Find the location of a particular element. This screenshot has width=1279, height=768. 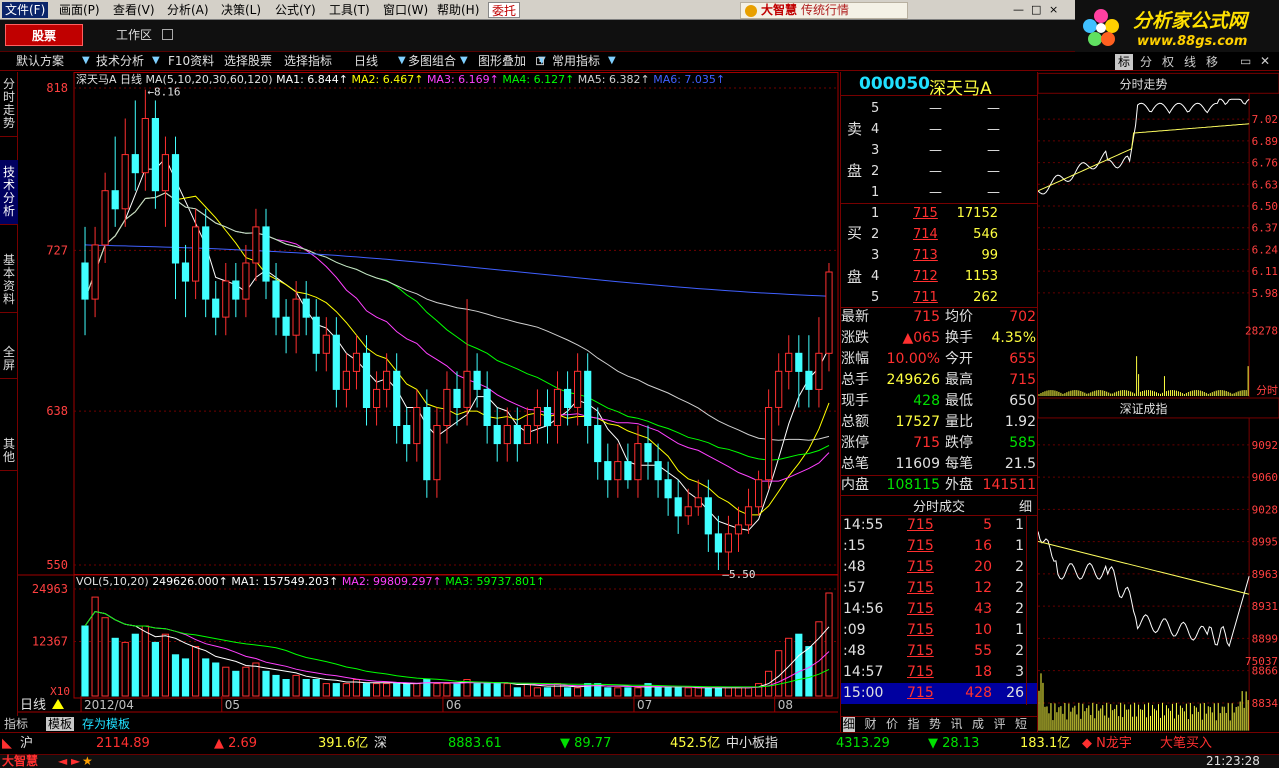

quote-tab: 评 is located at coordinates (1000, 724).